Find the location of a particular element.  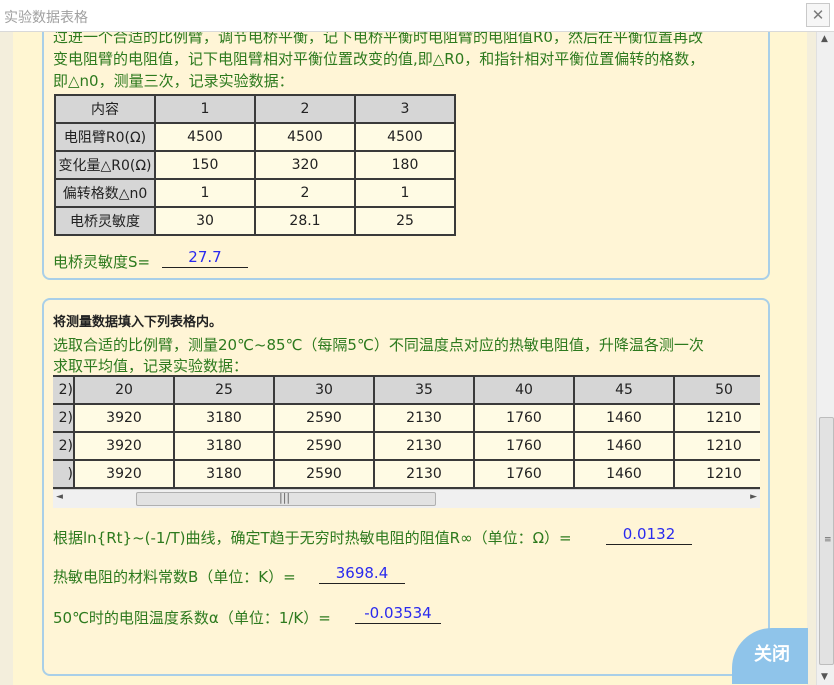

close-button-label: 关闭 is located at coordinates (772, 654).